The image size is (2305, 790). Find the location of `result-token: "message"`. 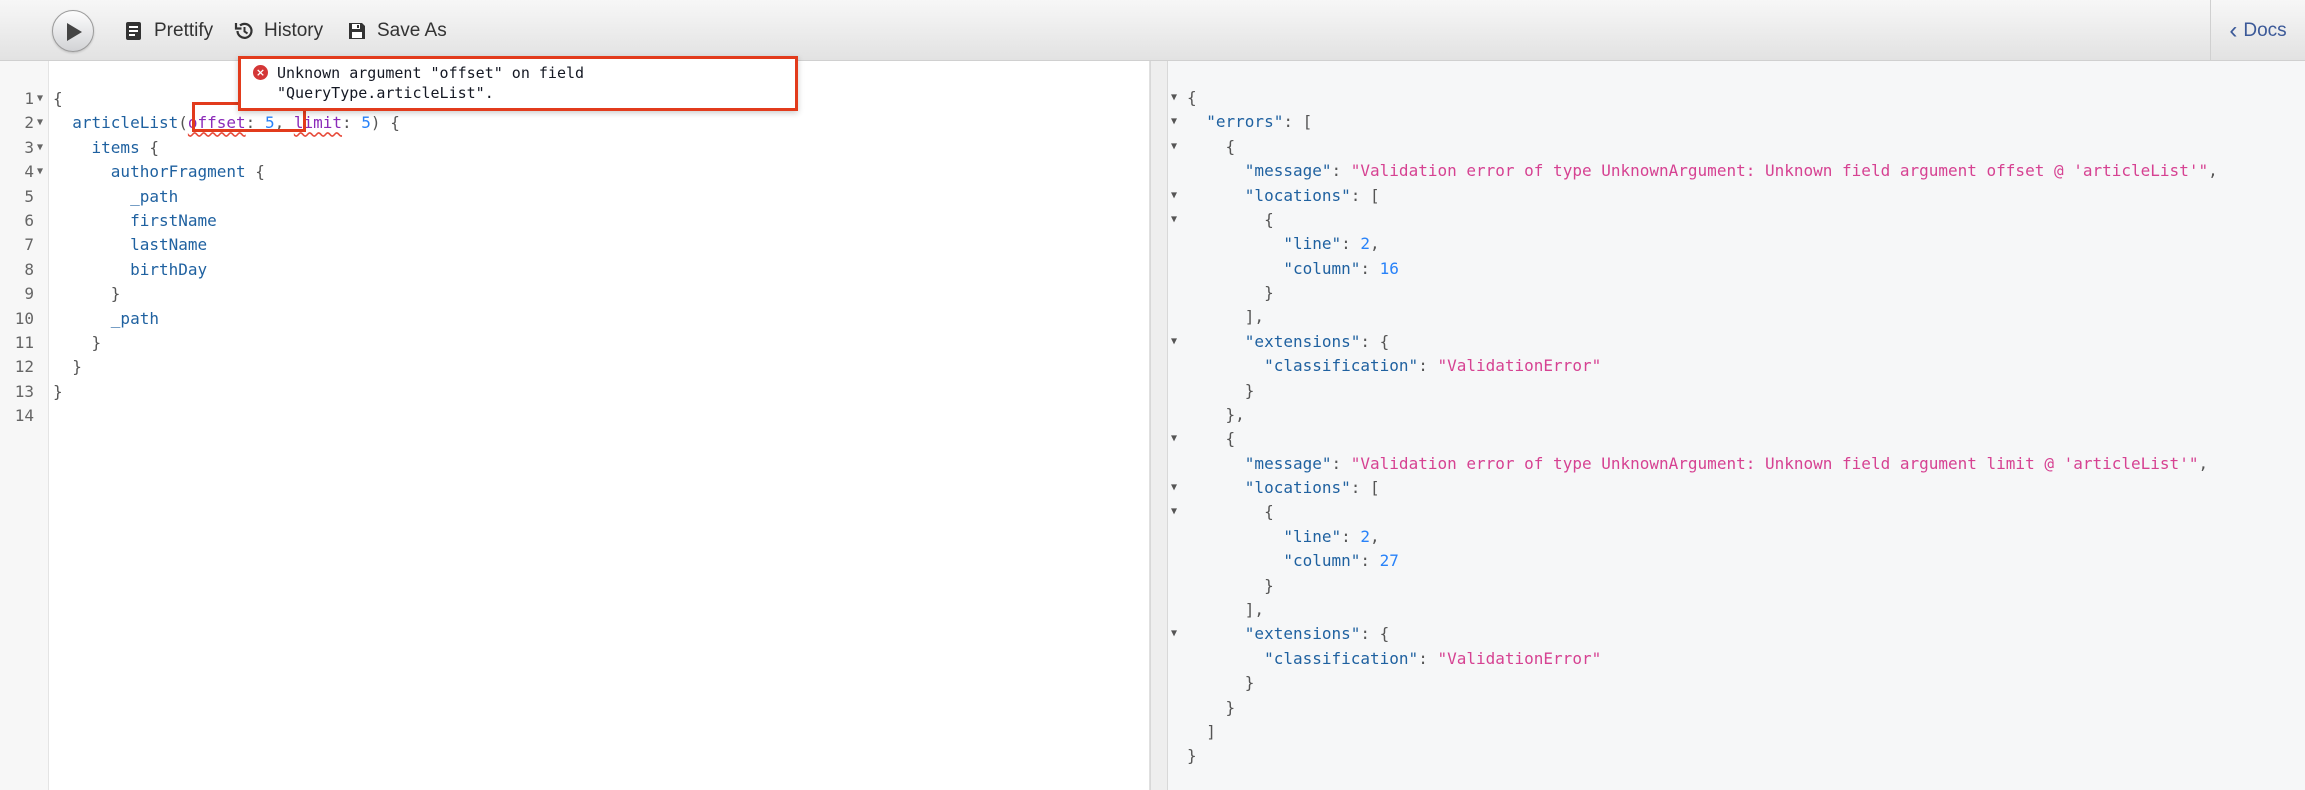

result-token: "message" is located at coordinates (1288, 463).